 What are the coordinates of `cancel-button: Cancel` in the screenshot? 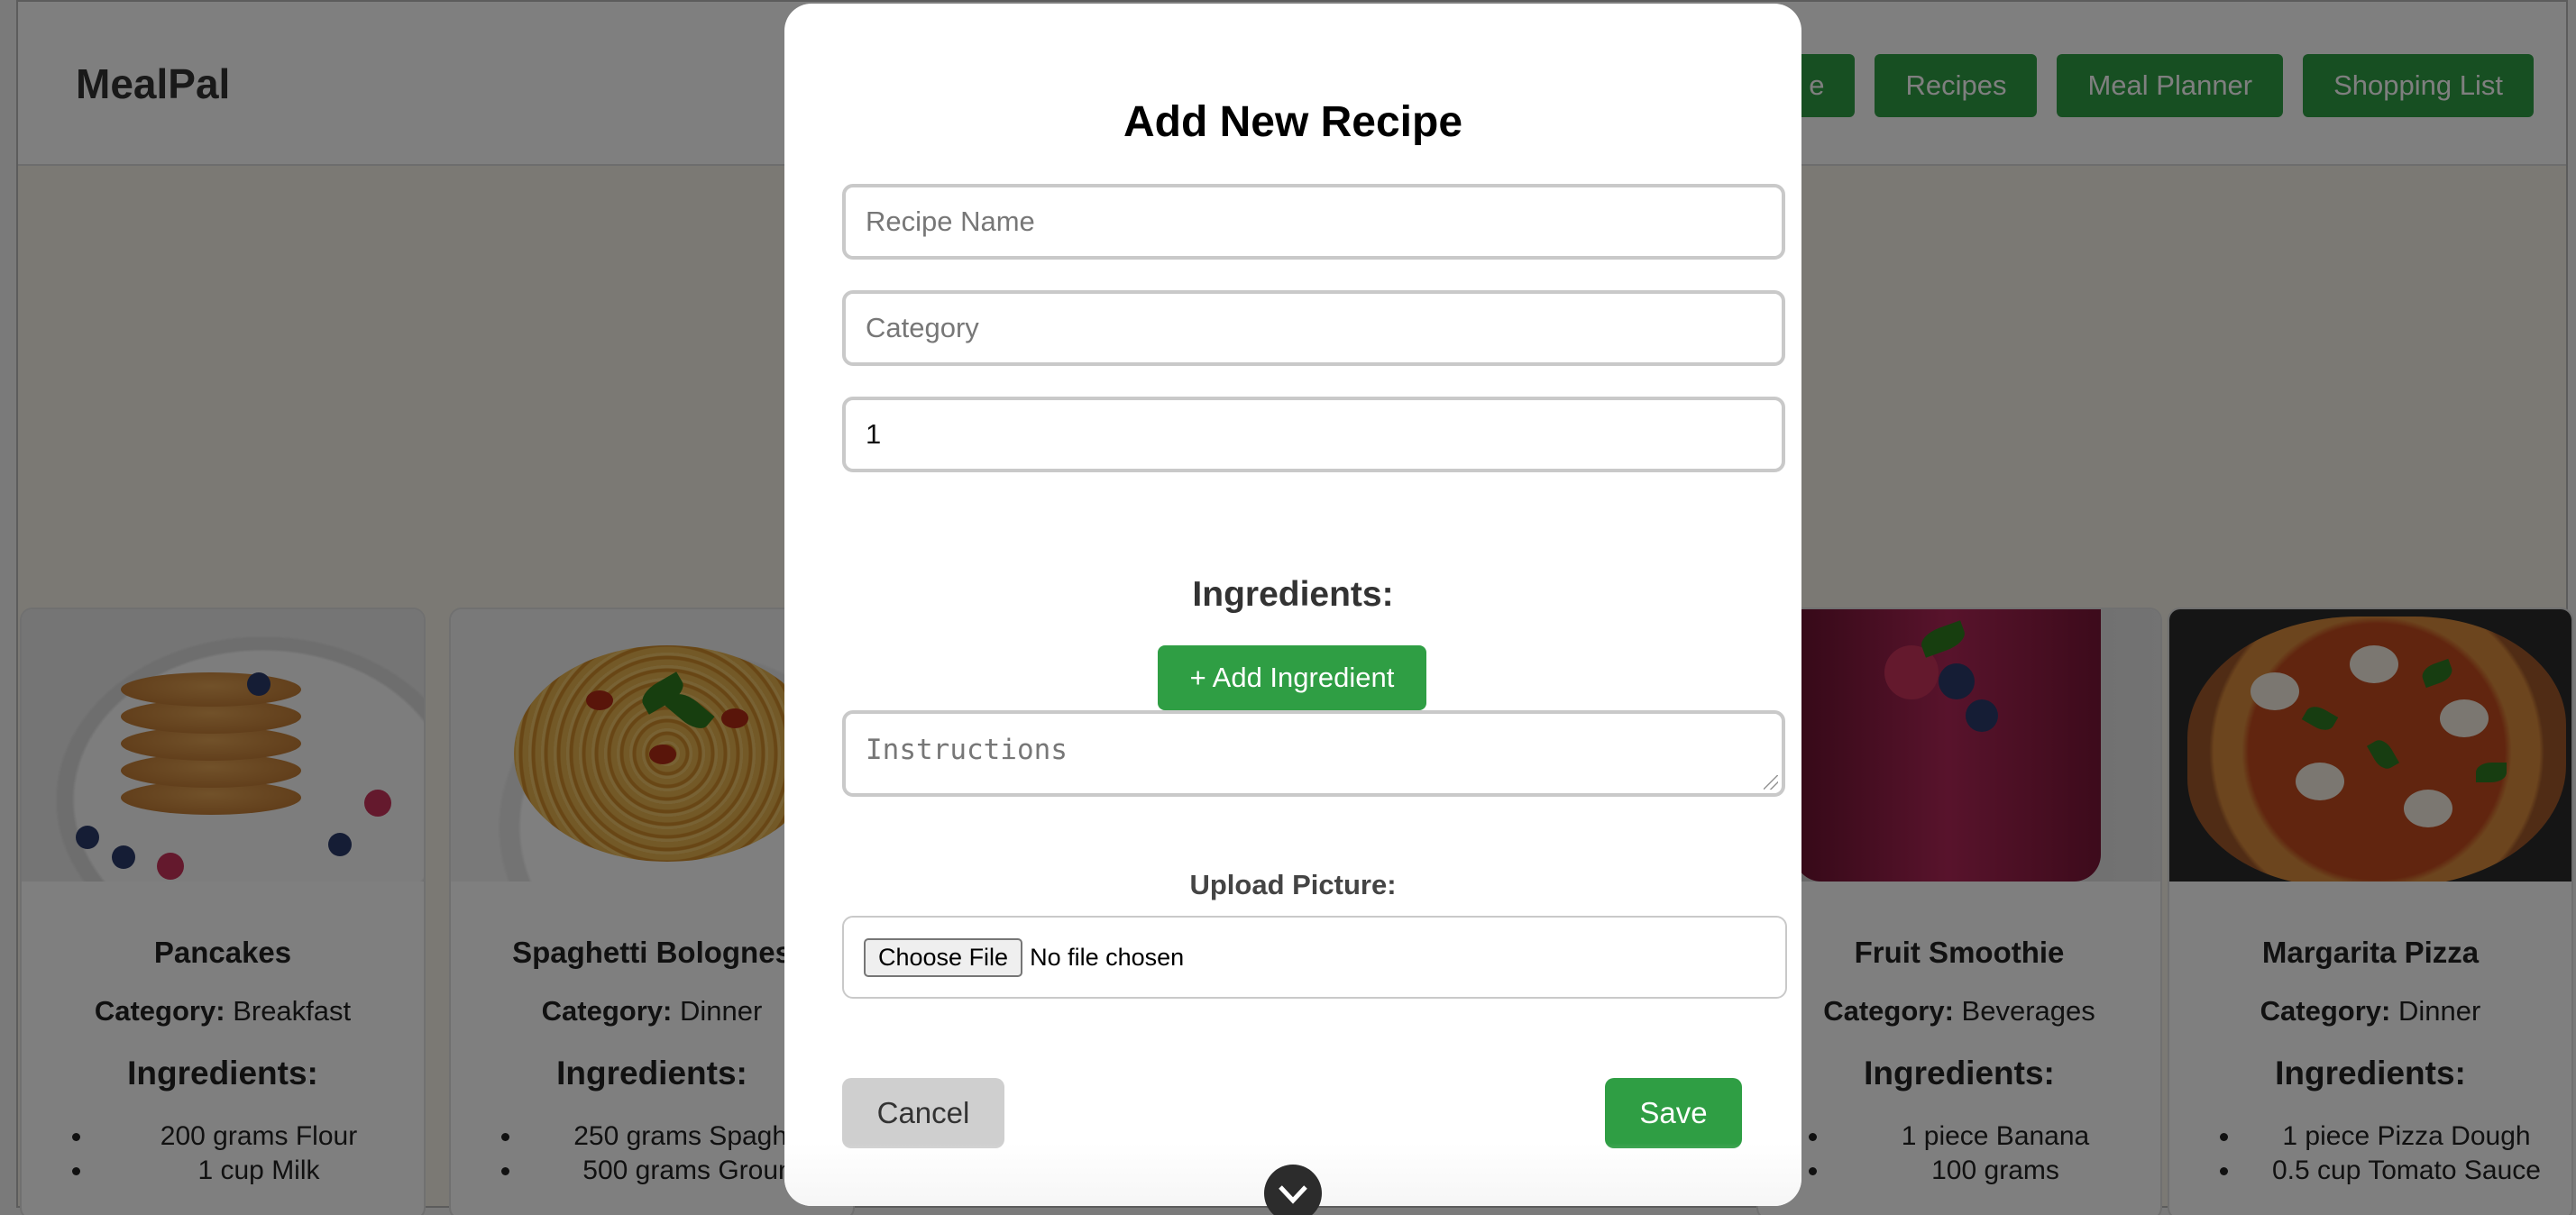 It's located at (923, 1113).